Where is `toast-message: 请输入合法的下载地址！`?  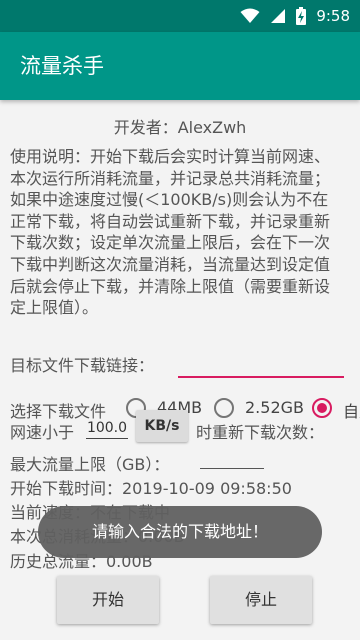
toast-message: 请输入合法的下载地址！ is located at coordinates (180, 532).